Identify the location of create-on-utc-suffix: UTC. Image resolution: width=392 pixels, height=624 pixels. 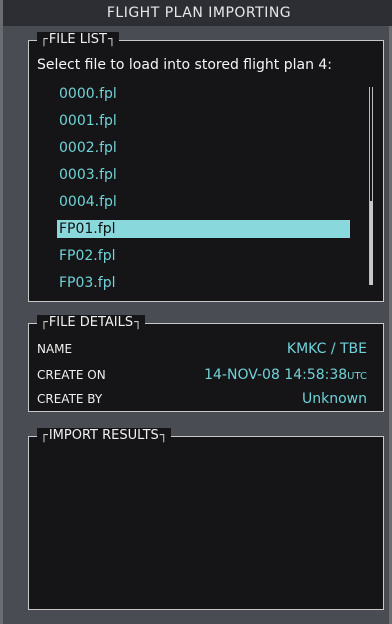
(357, 376).